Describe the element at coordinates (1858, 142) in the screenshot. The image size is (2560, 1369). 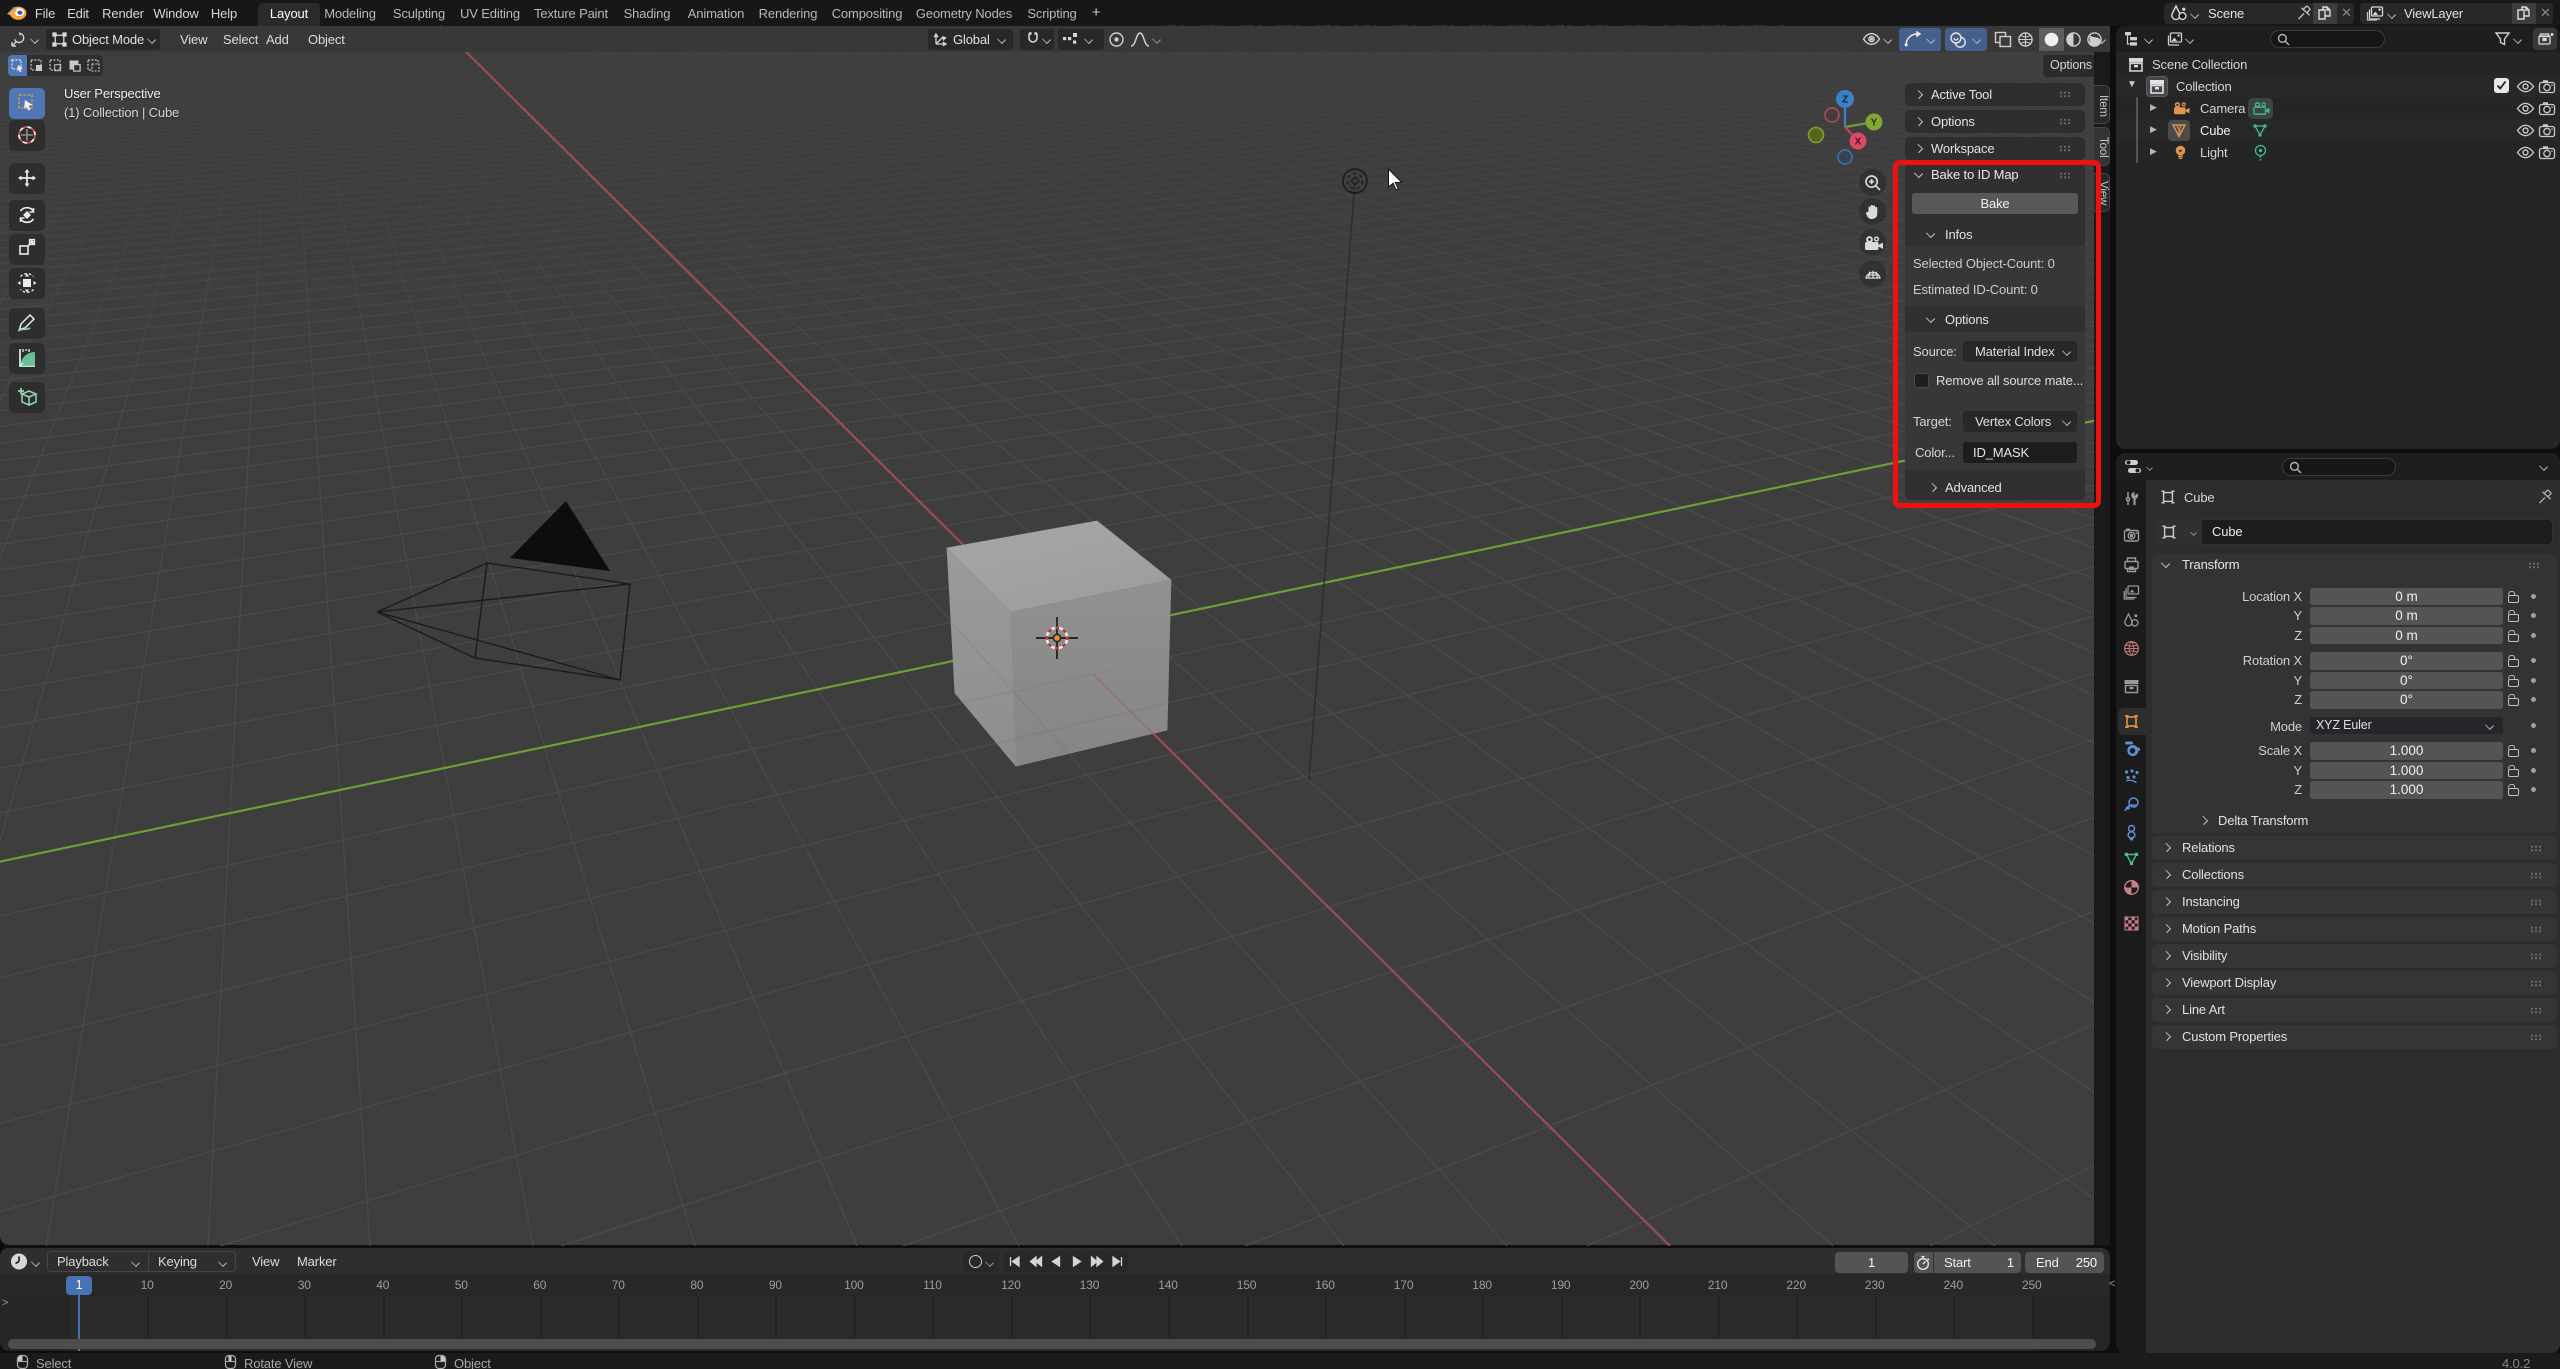
I see `svg-text: X` at that location.